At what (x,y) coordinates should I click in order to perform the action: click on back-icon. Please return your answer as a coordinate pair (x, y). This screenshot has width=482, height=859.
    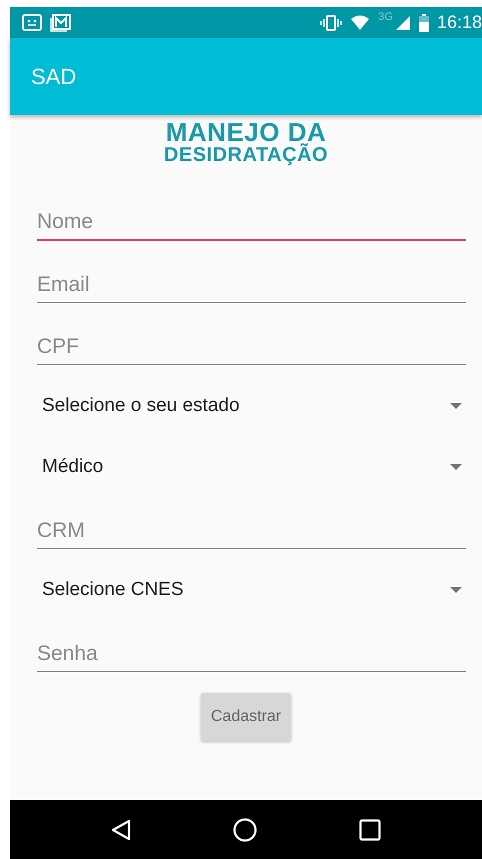
    Looking at the image, I should click on (121, 829).